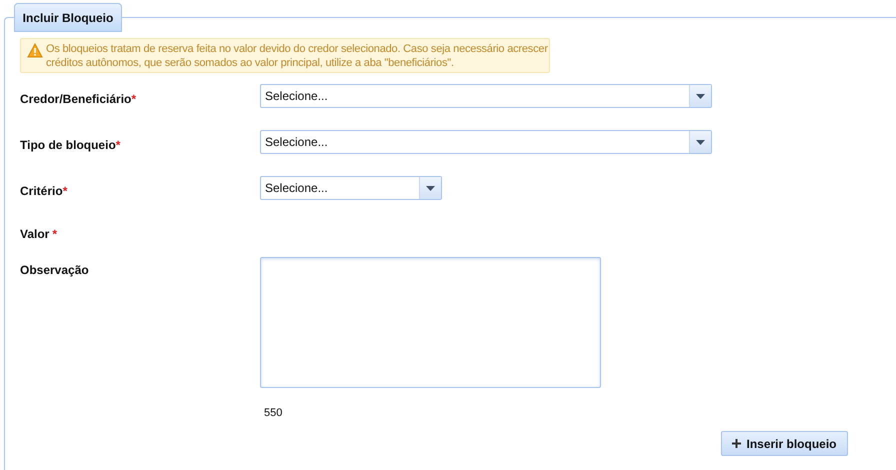 The width and height of the screenshot is (896, 470). I want to click on observation-textarea, so click(430, 322).